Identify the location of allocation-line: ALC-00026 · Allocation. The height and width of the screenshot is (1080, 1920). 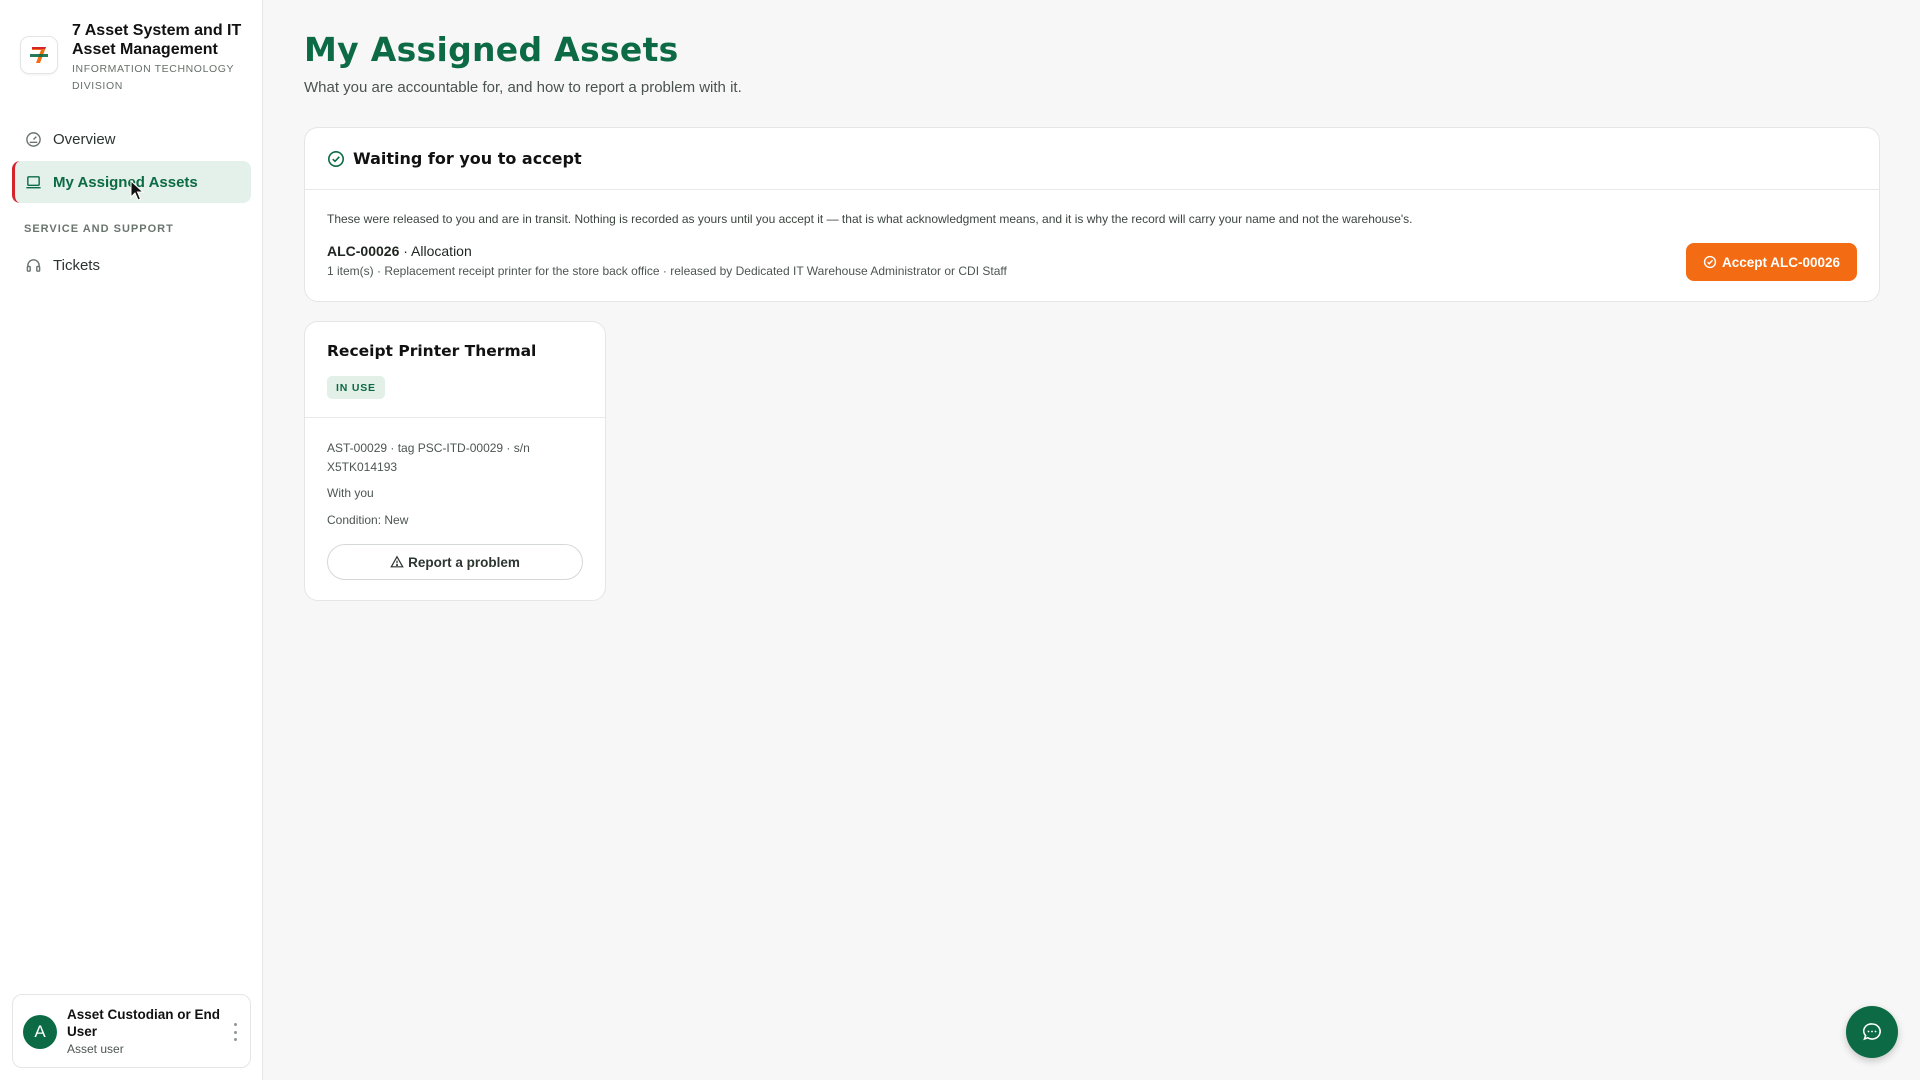
(399, 251).